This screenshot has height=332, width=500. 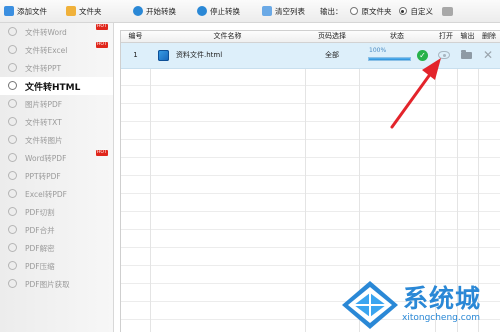 What do you see at coordinates (466, 54) in the screenshot?
I see `output-folder-icon` at bounding box center [466, 54].